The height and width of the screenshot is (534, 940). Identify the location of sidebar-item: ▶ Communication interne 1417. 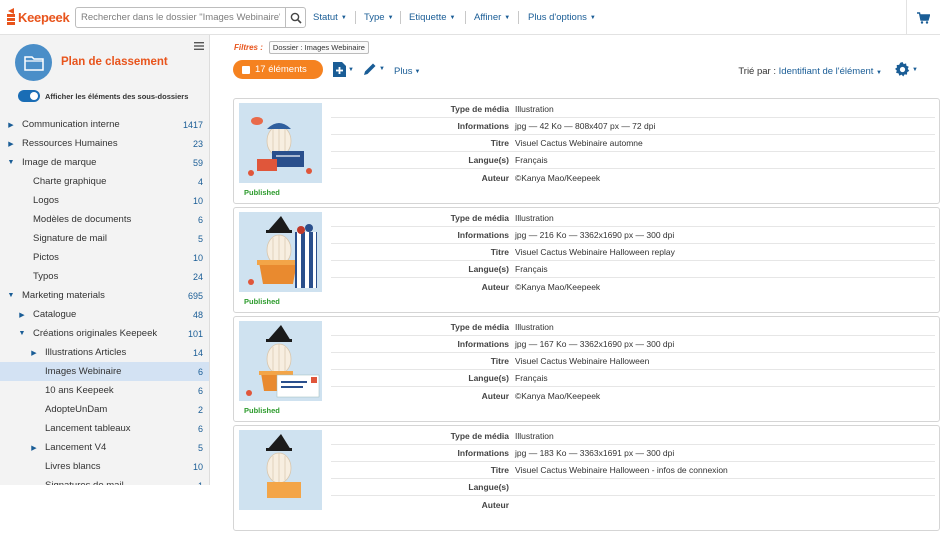
(104, 124).